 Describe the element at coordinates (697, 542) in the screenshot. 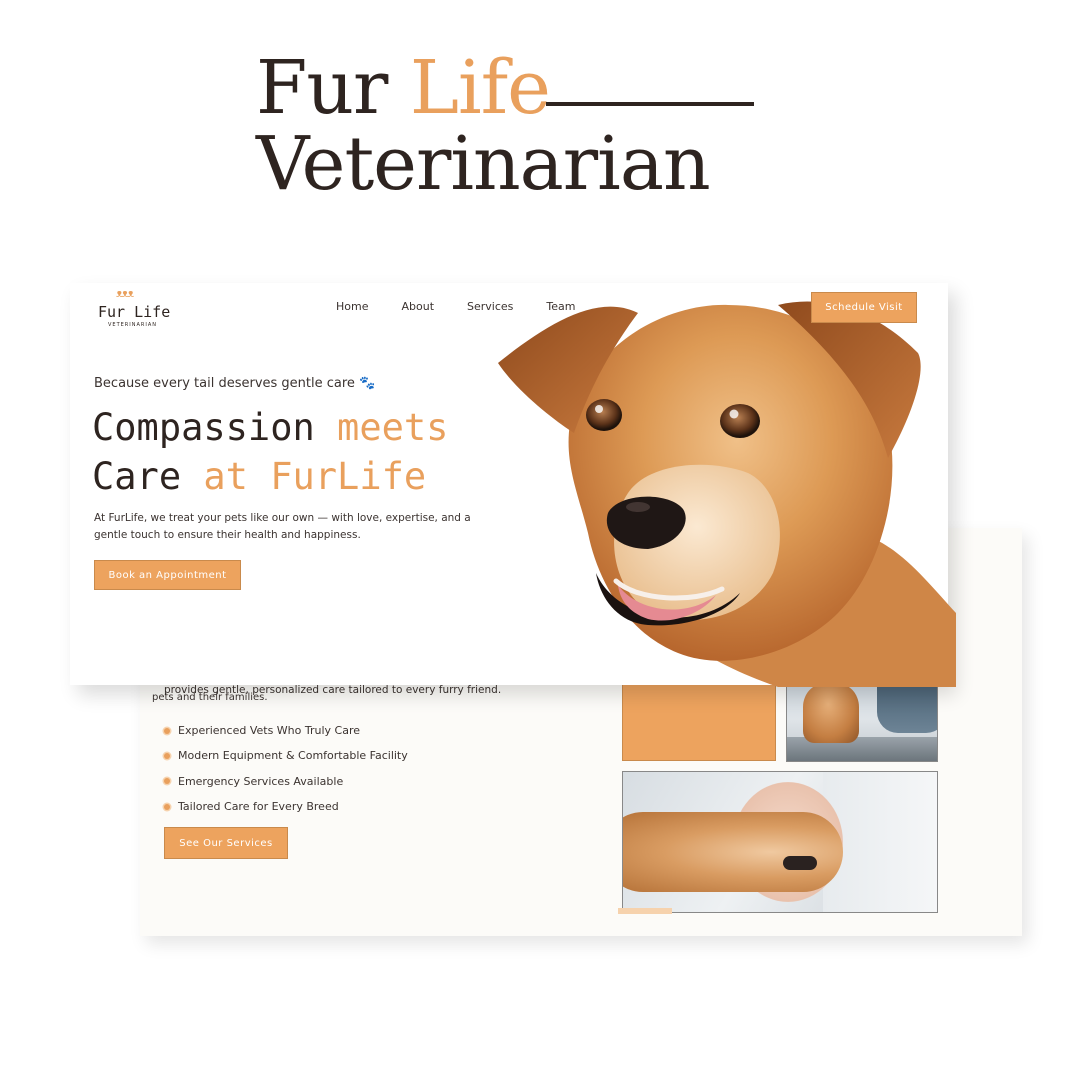

I see `dog-muzzle` at that location.